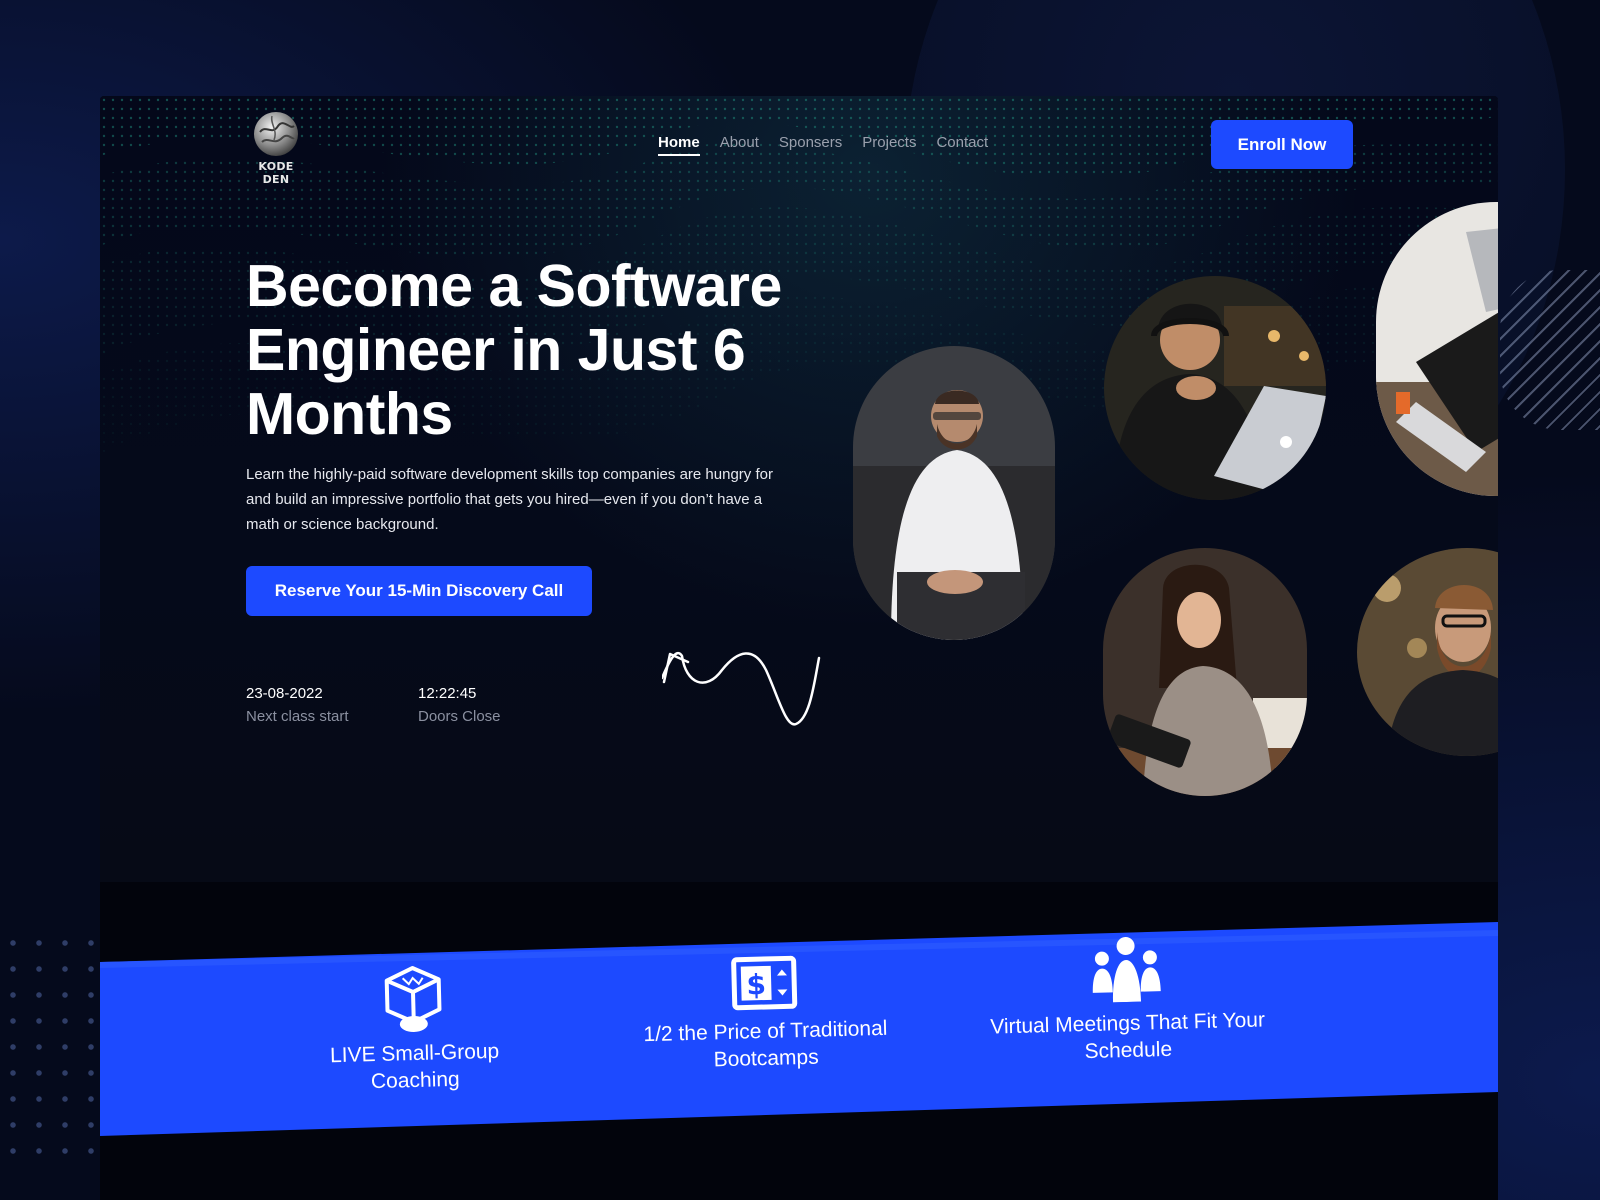  I want to click on feature-live-coaching-label: LIVE Small-Group Coaching, so click(414, 1066).